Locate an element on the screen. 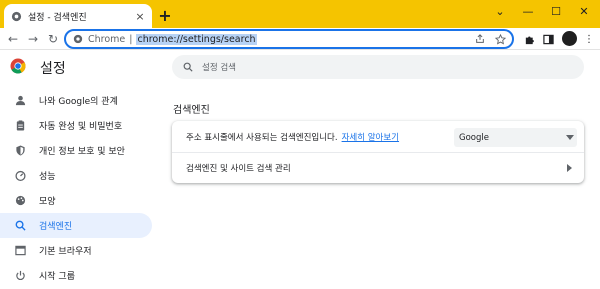 The height and width of the screenshot is (289, 600). person-icon is located at coordinates (20, 101).